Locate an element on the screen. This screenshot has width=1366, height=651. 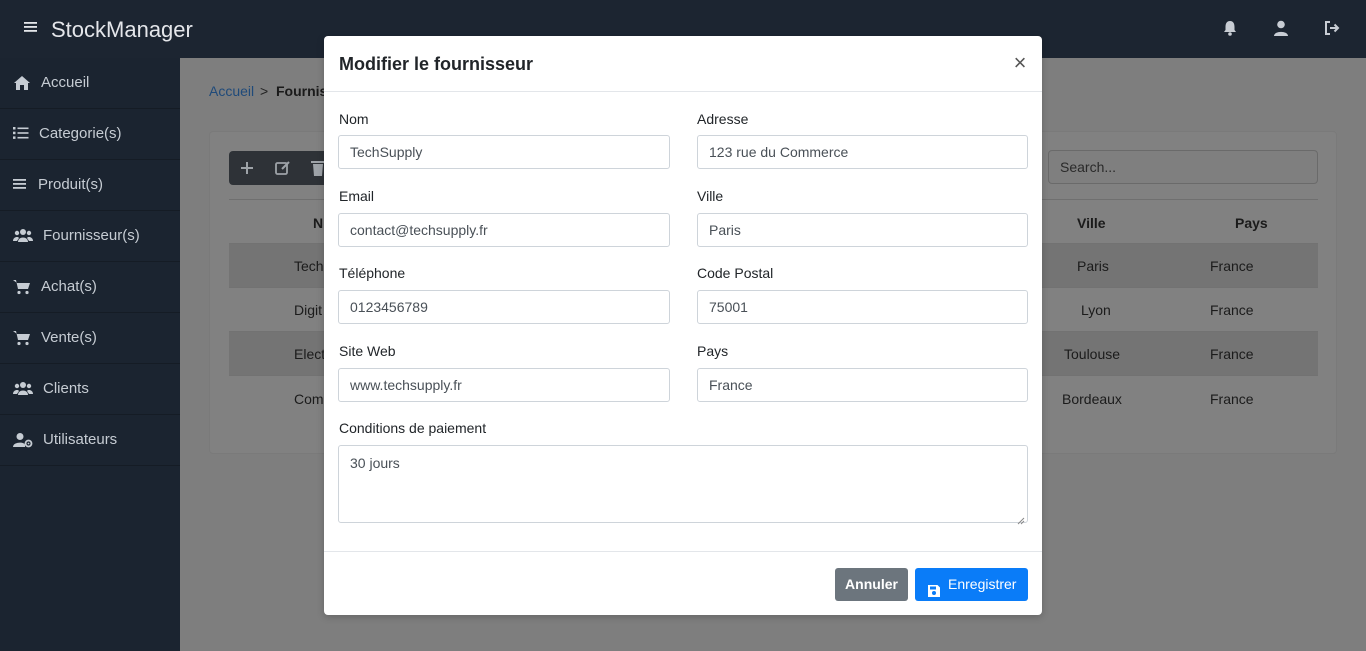
pays-label: Pays is located at coordinates (713, 351).